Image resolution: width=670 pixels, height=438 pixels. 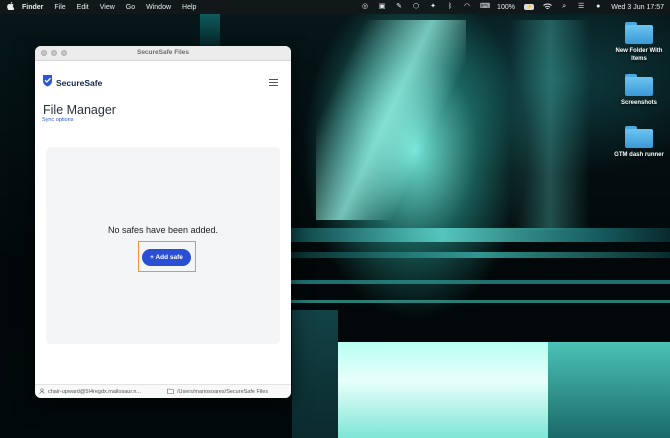 I want to click on securesafe-shield-icon, so click(x=47, y=83).